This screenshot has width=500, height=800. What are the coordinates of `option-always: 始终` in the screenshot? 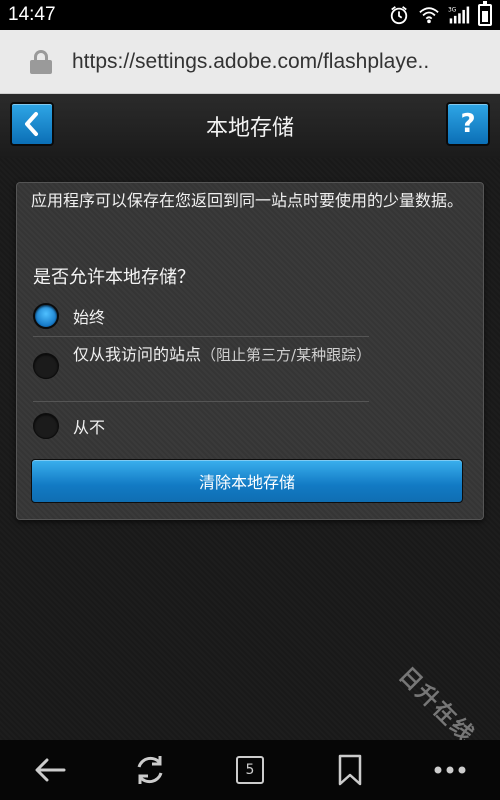 It's located at (69, 316).